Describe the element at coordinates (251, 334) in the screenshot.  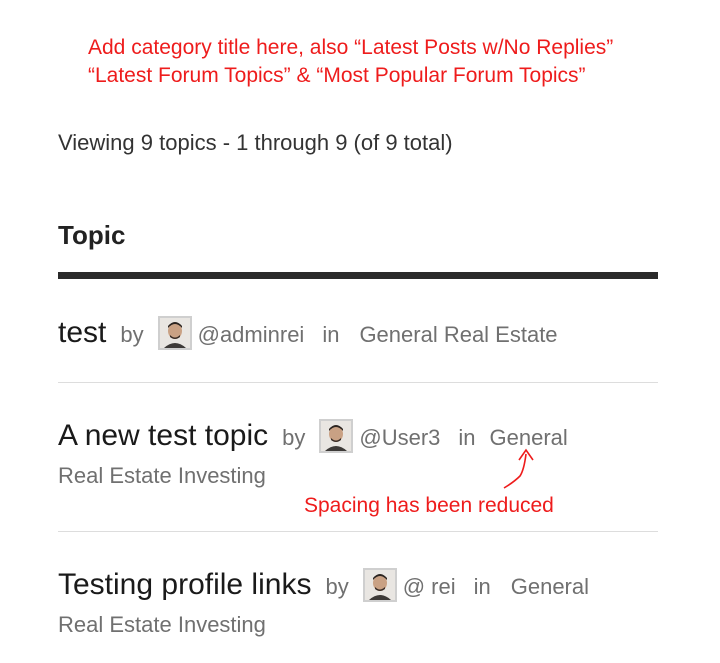
I see `author-link: @adminrei` at that location.